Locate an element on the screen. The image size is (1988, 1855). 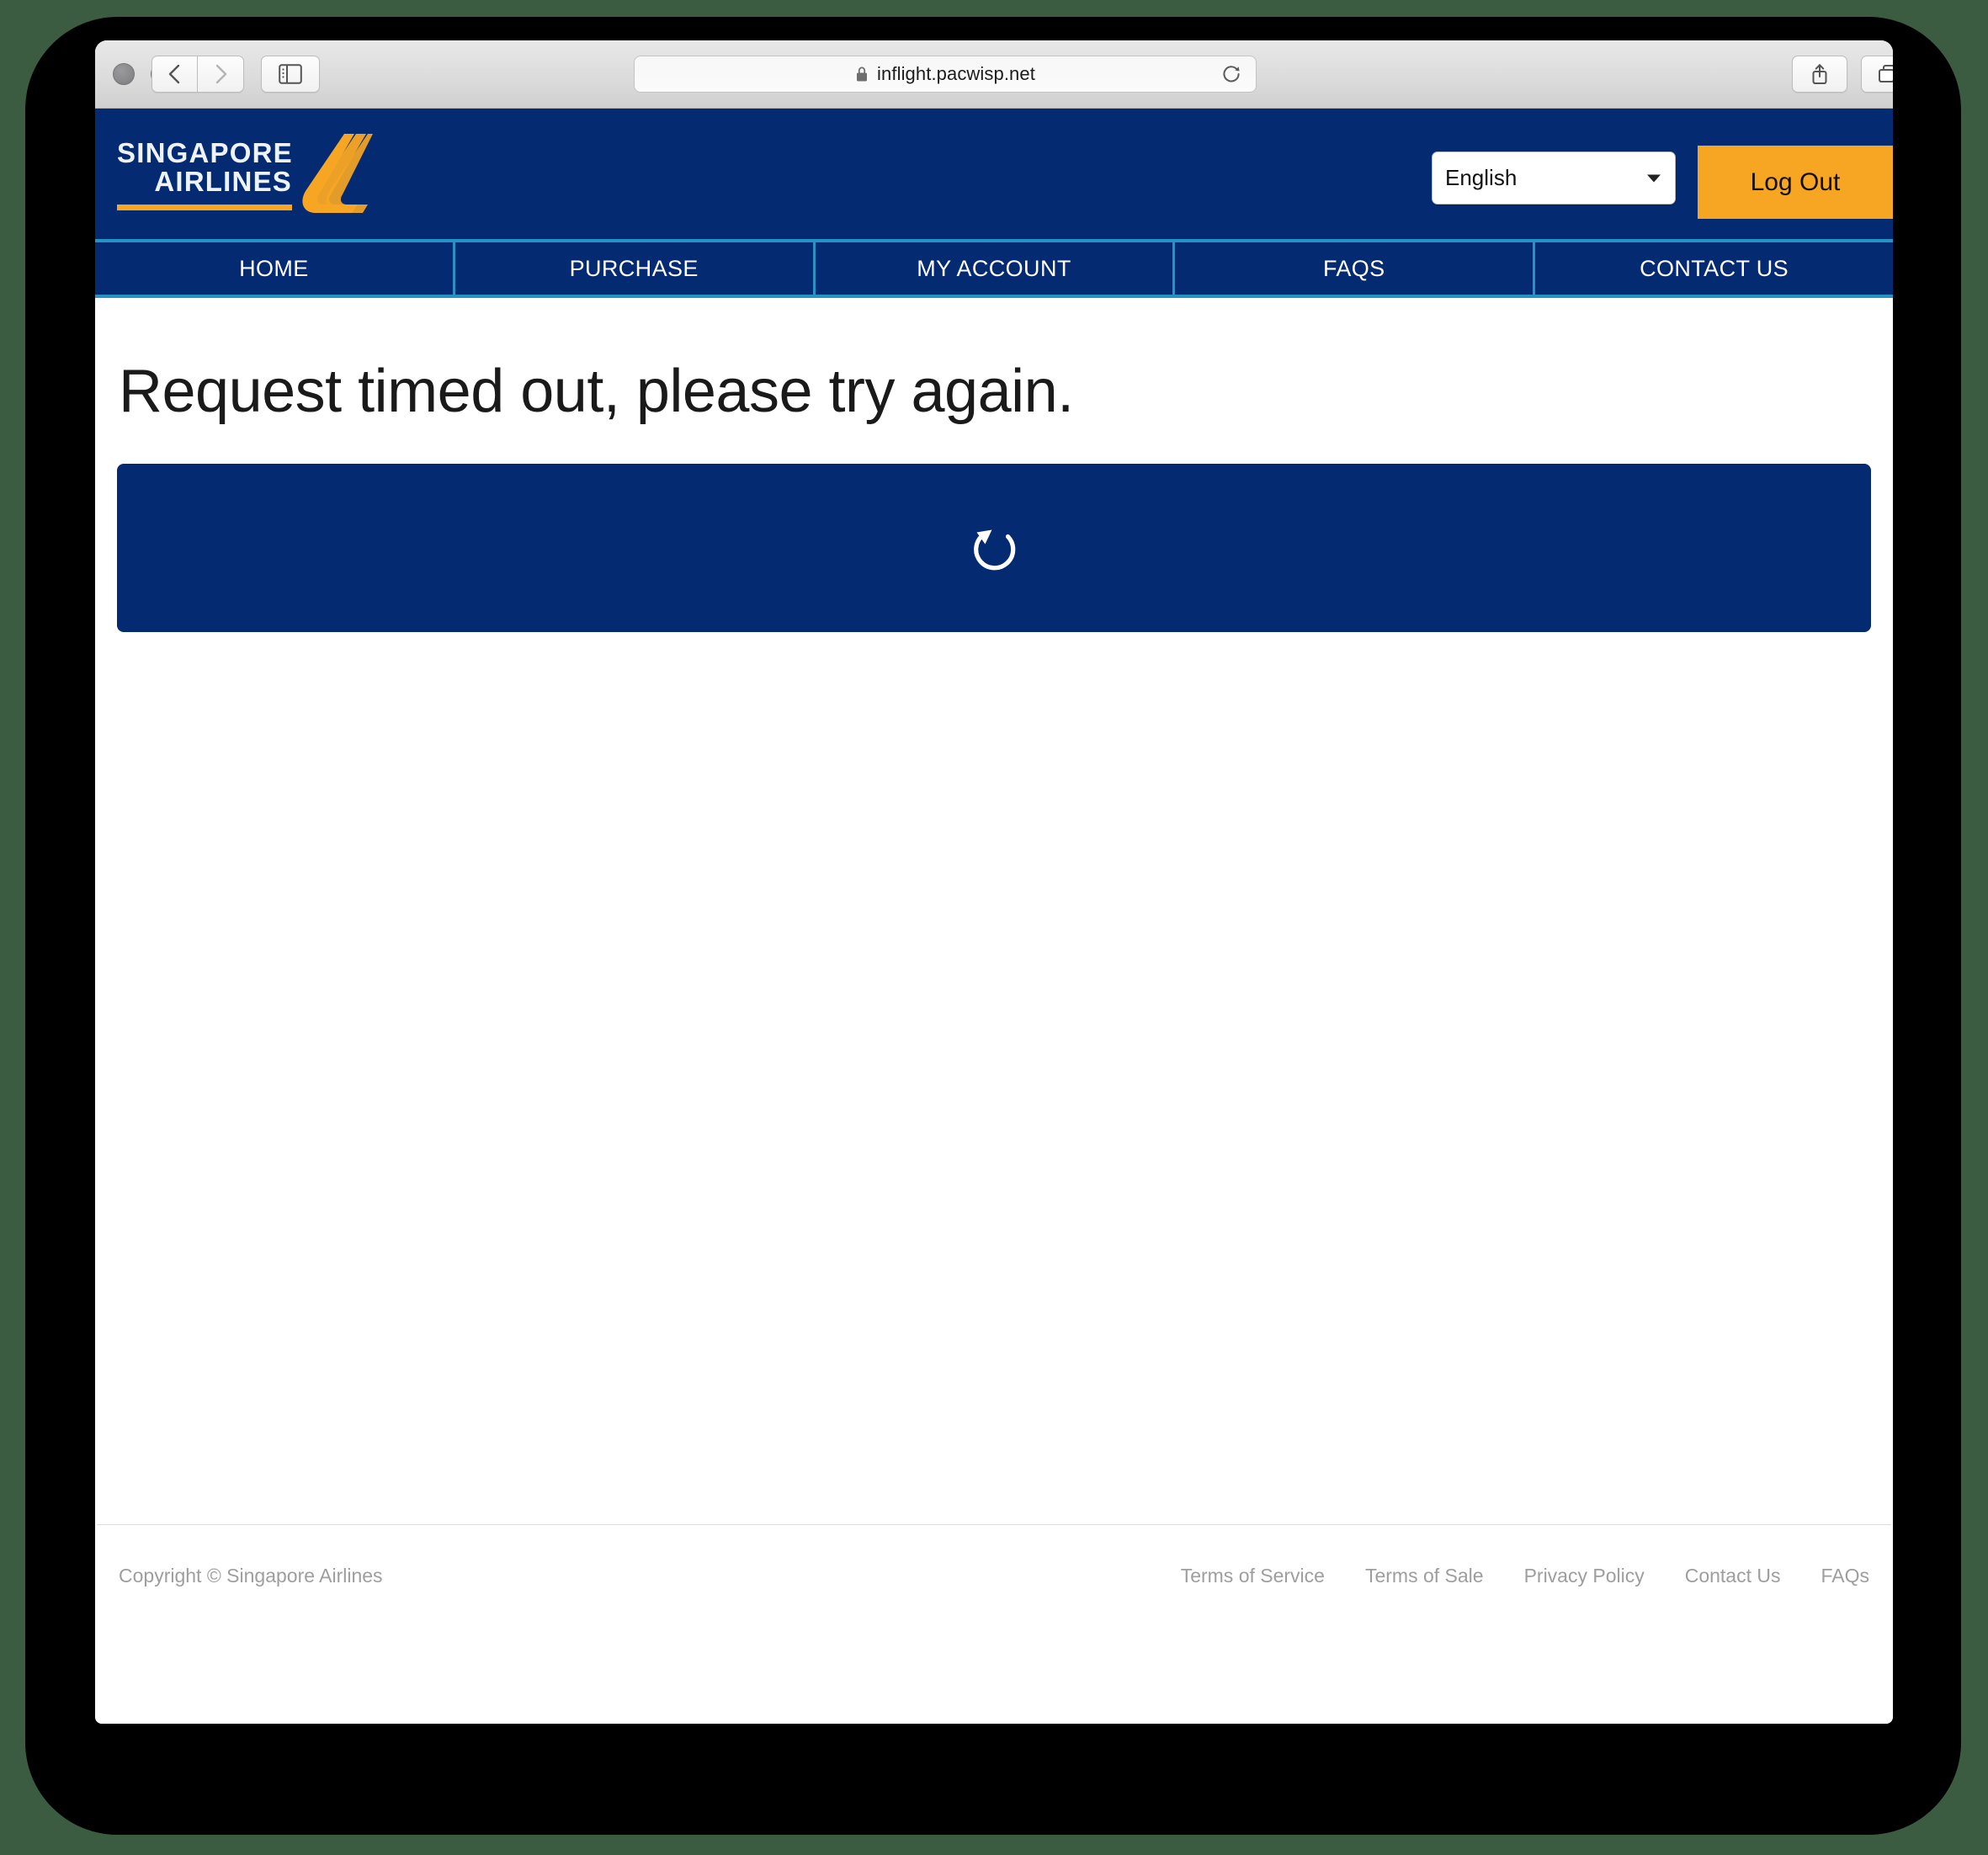
chevron-down-icon is located at coordinates (1654, 178).